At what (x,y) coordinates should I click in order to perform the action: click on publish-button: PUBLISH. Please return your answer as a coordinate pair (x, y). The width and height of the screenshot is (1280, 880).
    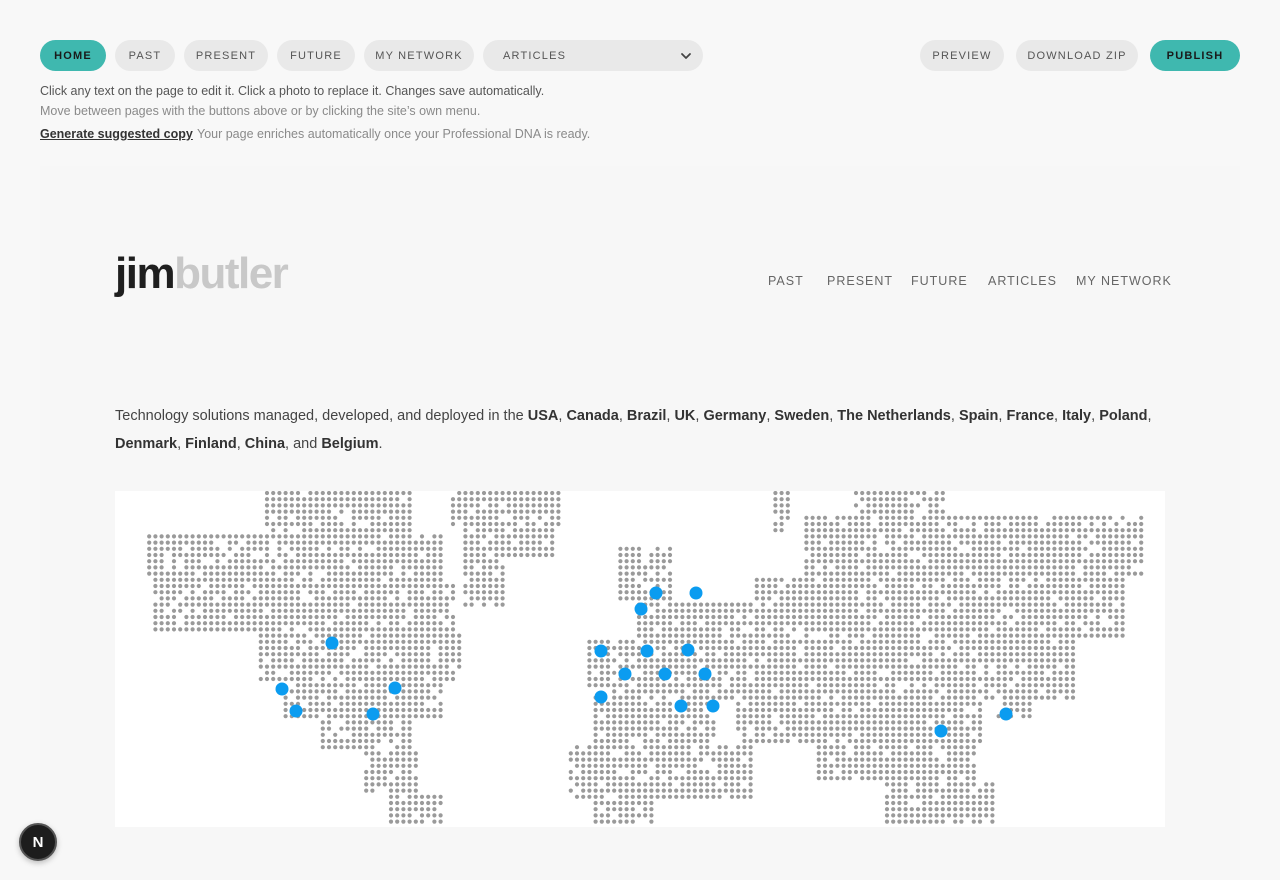
    Looking at the image, I should click on (1195, 55).